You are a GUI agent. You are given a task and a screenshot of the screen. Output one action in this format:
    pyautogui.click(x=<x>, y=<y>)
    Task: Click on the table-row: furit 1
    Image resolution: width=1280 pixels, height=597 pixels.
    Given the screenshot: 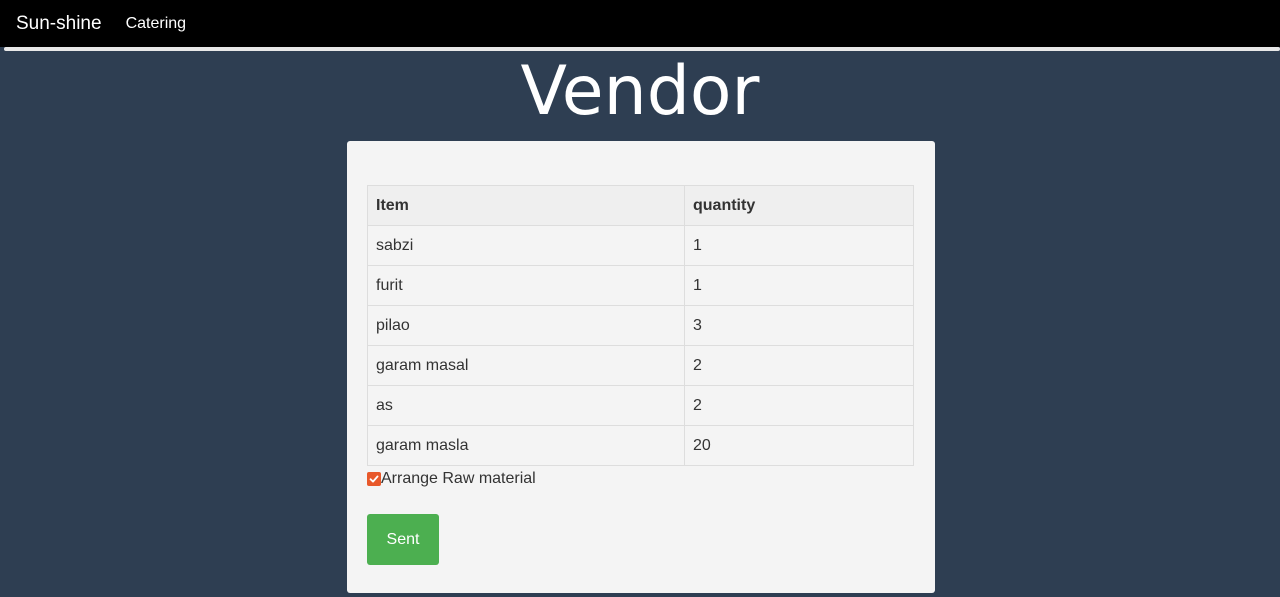 What is the action you would take?
    pyautogui.click(x=640, y=285)
    